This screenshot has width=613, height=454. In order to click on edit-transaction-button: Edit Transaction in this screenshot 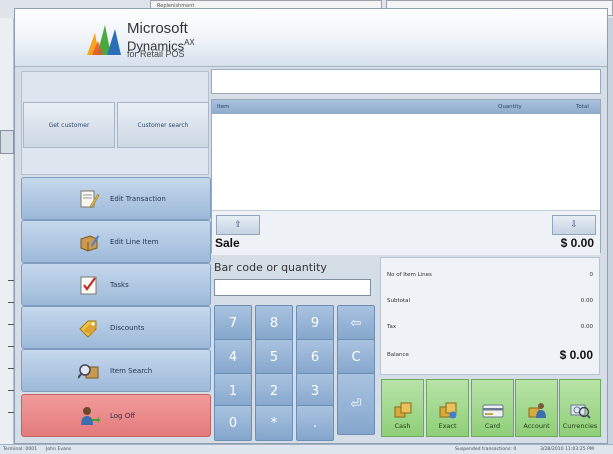, I will do `click(116, 198)`.